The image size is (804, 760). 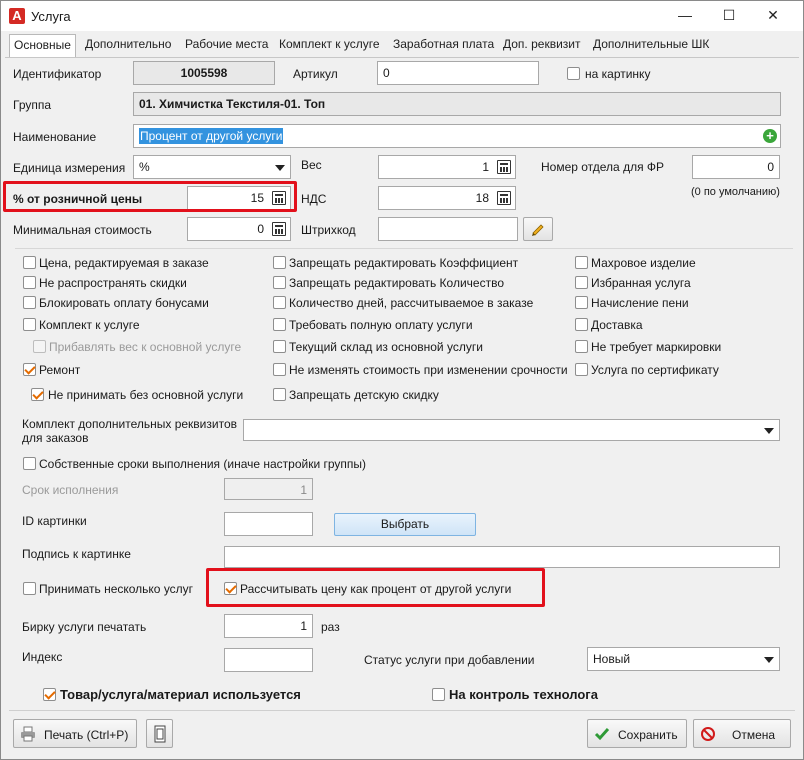 What do you see at coordinates (37, 394) in the screenshot?
I see `checkbox-no-without-main` at bounding box center [37, 394].